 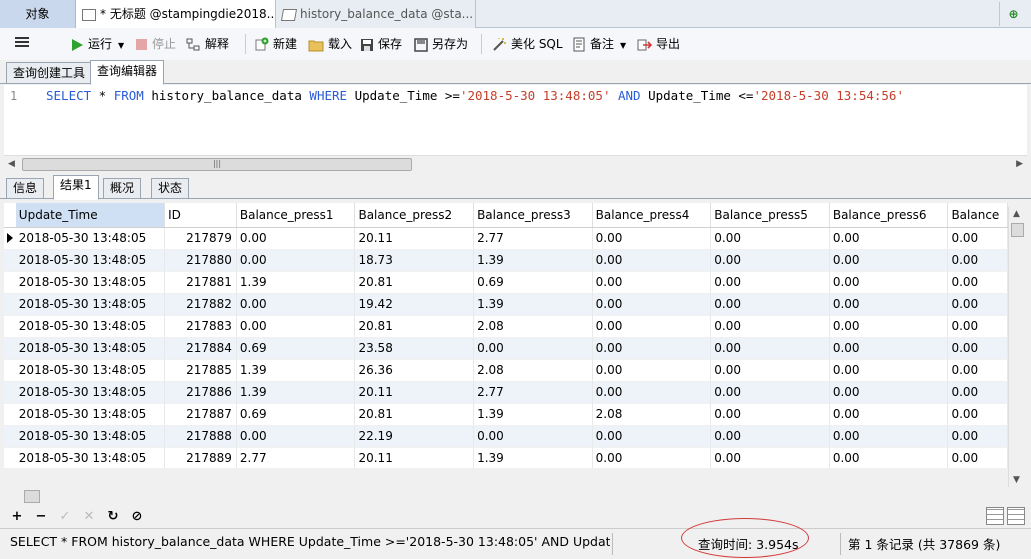 What do you see at coordinates (41, 517) in the screenshot?
I see `delete-record-button: −` at bounding box center [41, 517].